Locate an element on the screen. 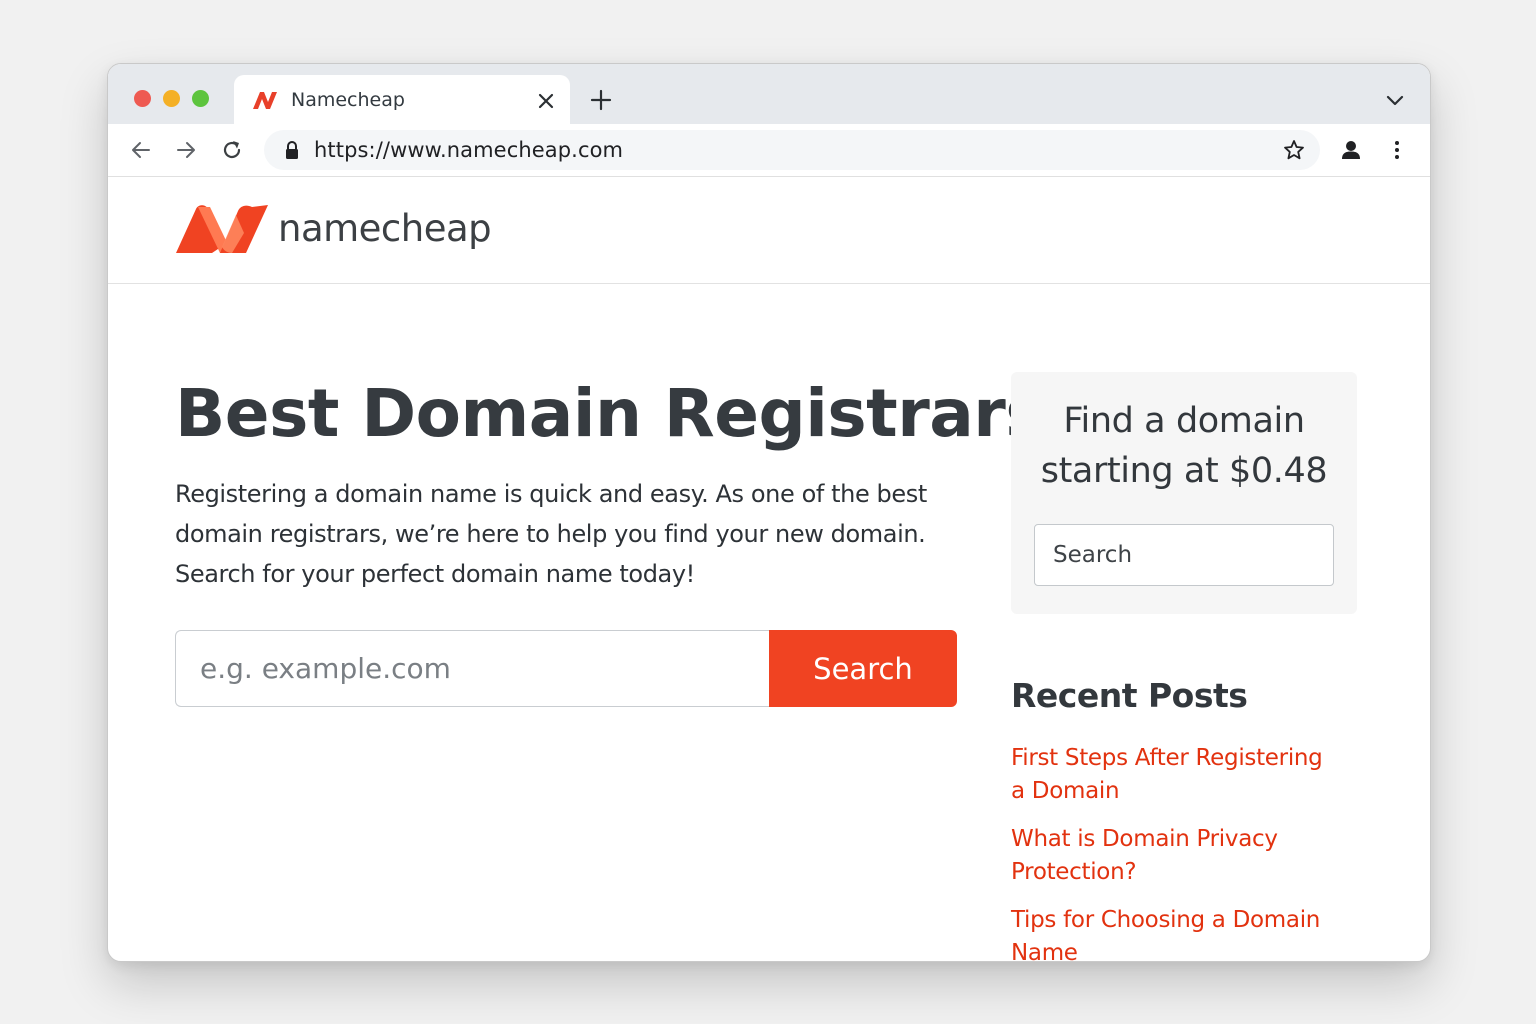 This screenshot has height=1024, width=1536. close-icon is located at coordinates (546, 101).